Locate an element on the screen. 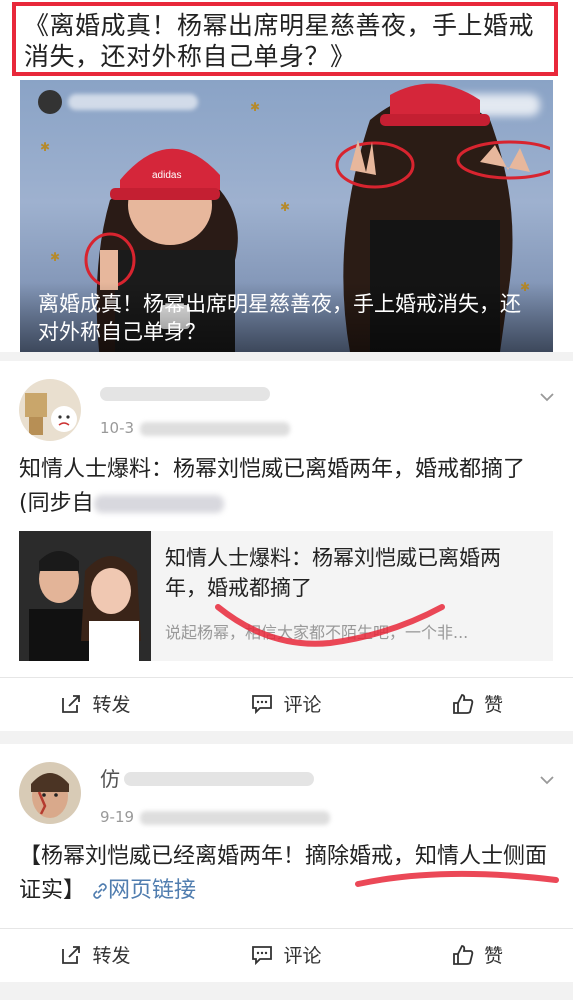 This screenshot has height=1000, width=573. post-date: 9-19 is located at coordinates (117, 817).